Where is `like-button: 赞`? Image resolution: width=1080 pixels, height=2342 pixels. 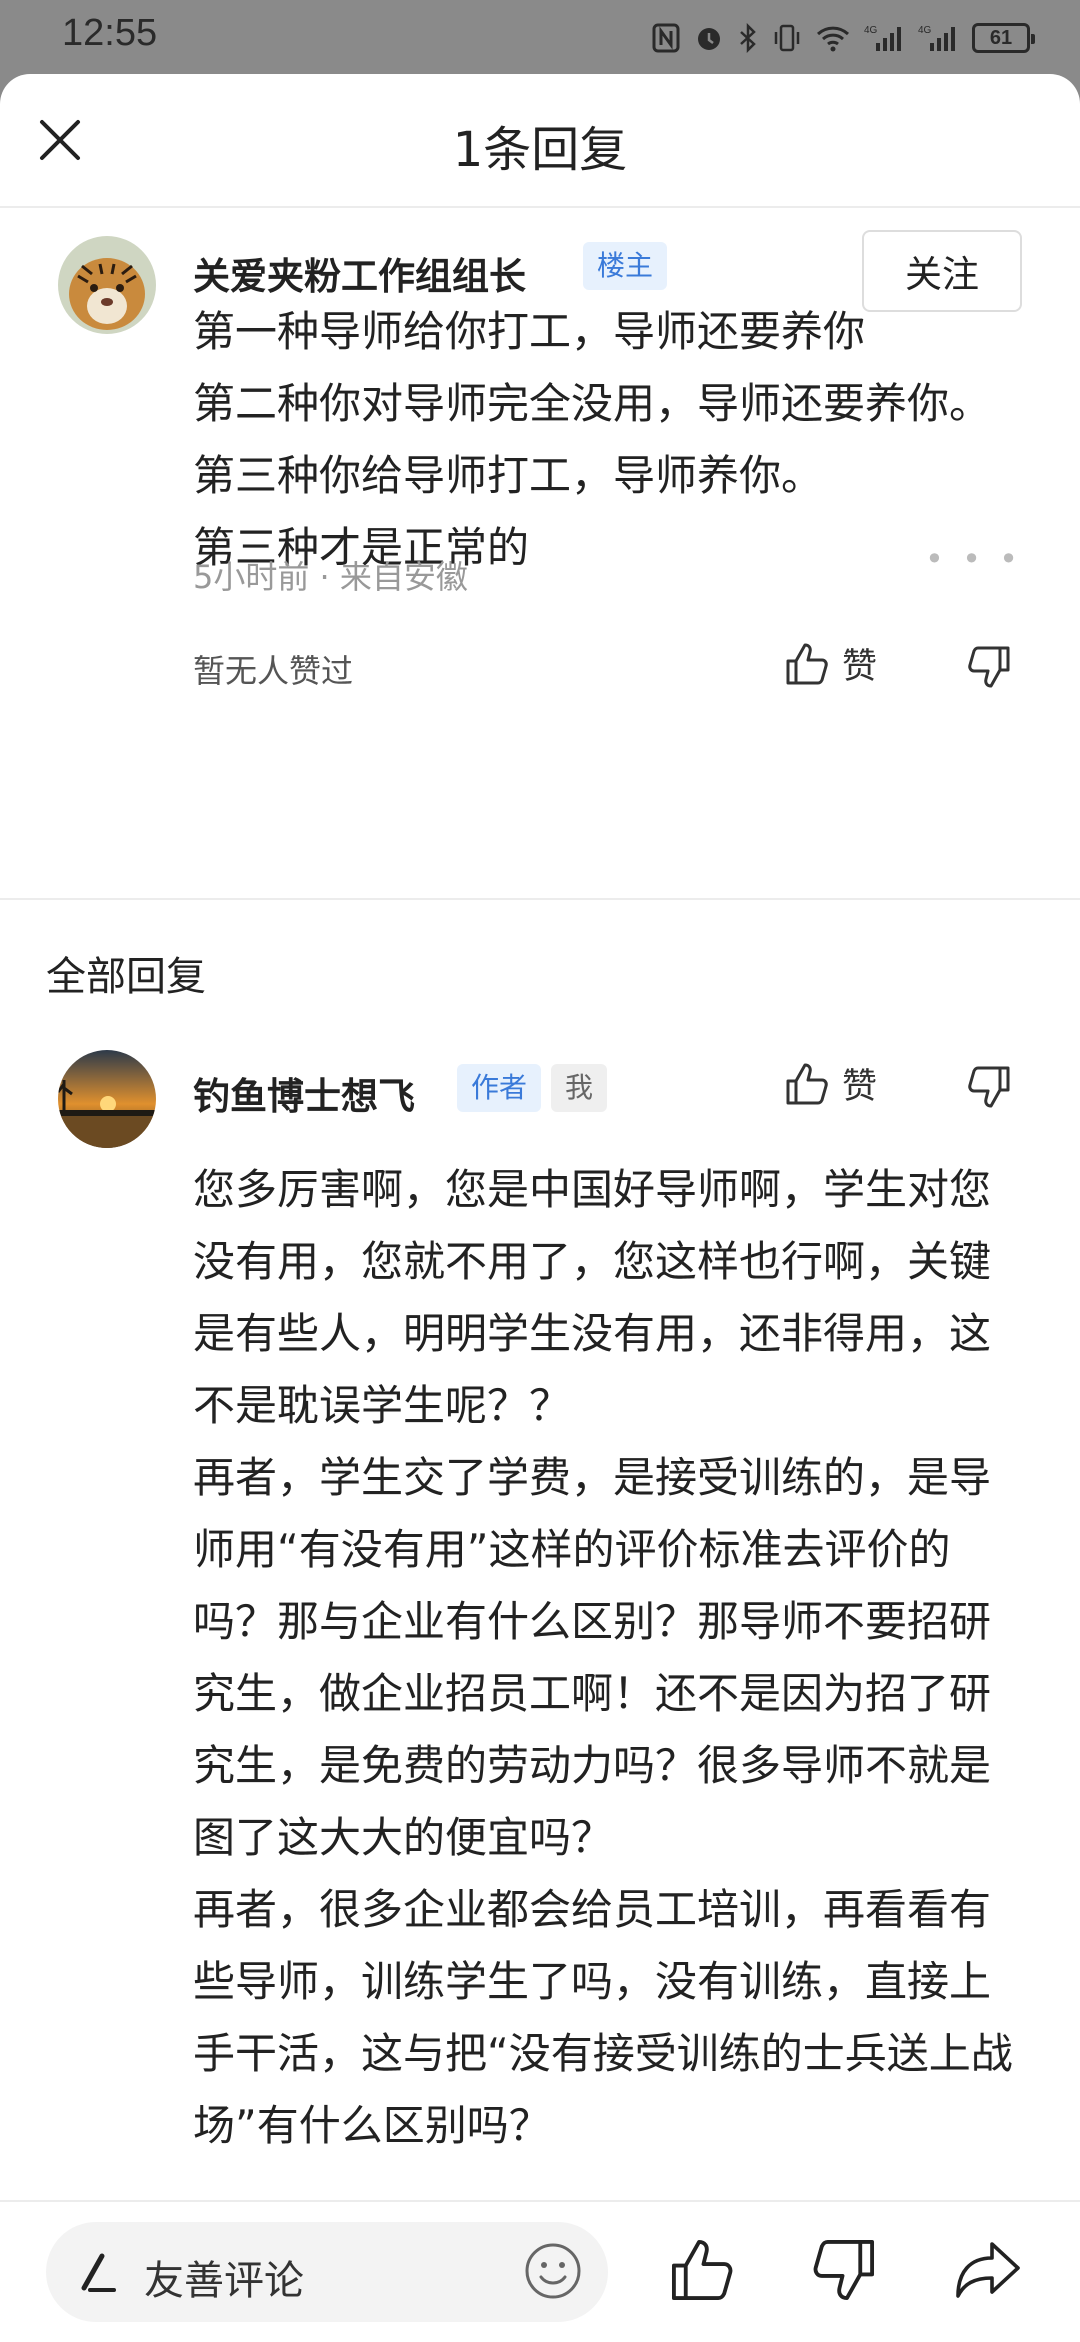 like-button: 赞 is located at coordinates (830, 663).